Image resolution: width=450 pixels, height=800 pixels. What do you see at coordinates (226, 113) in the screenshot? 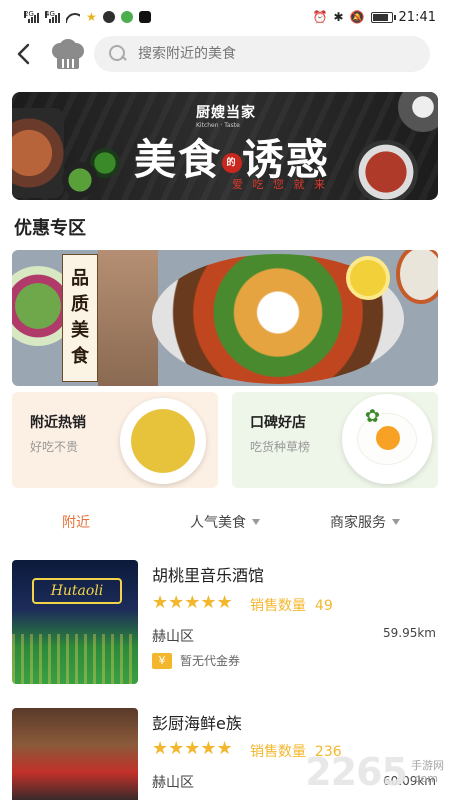
I see `brand-name: 厨嫂当家` at bounding box center [226, 113].